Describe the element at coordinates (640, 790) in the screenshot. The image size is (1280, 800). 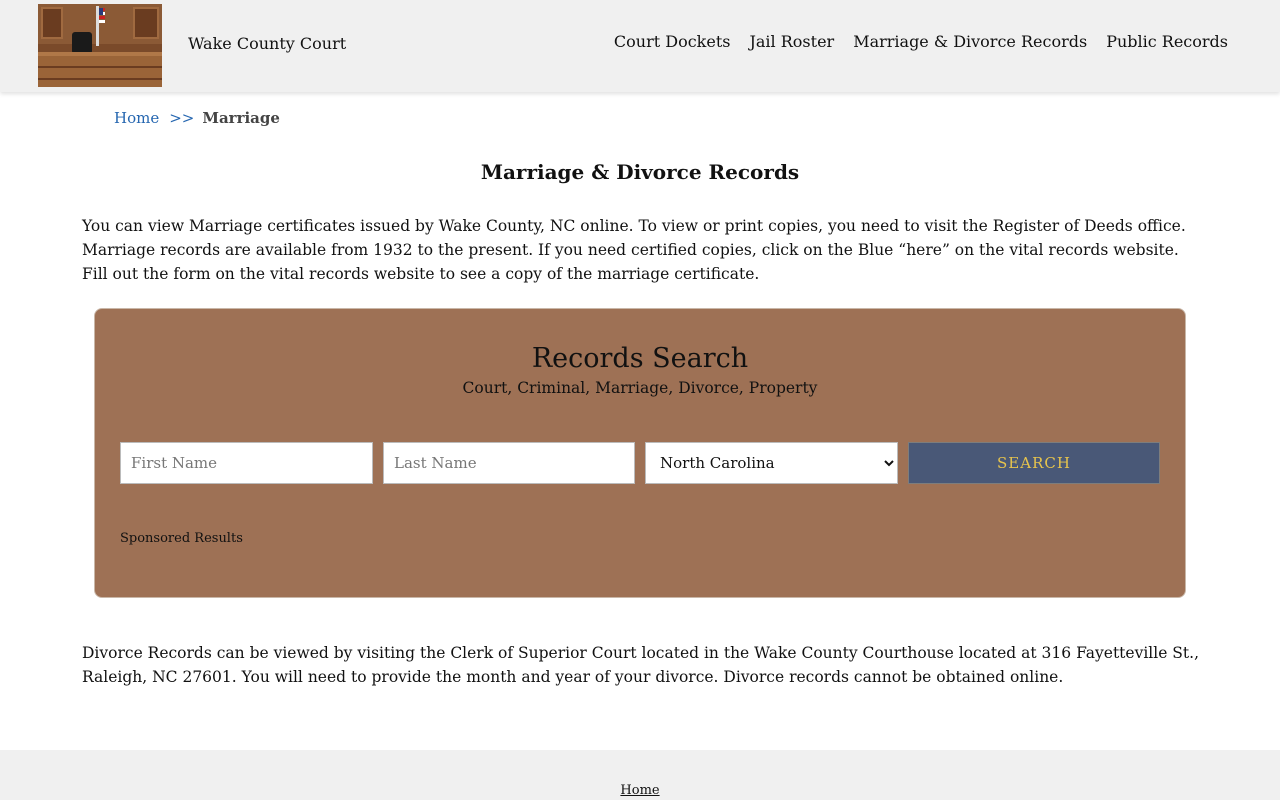
I see `footer-home-link: Home` at that location.